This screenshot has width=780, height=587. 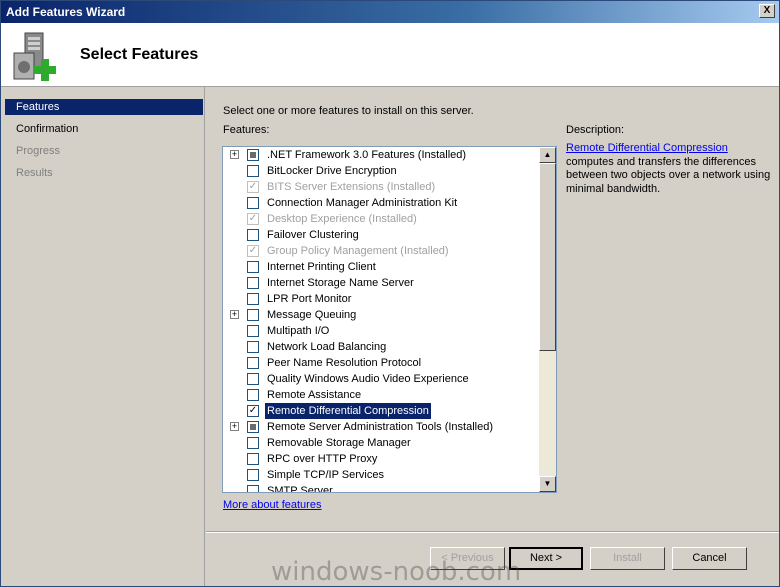 What do you see at coordinates (340, 283) in the screenshot?
I see `feature-label: Internet Storage Name Server` at bounding box center [340, 283].